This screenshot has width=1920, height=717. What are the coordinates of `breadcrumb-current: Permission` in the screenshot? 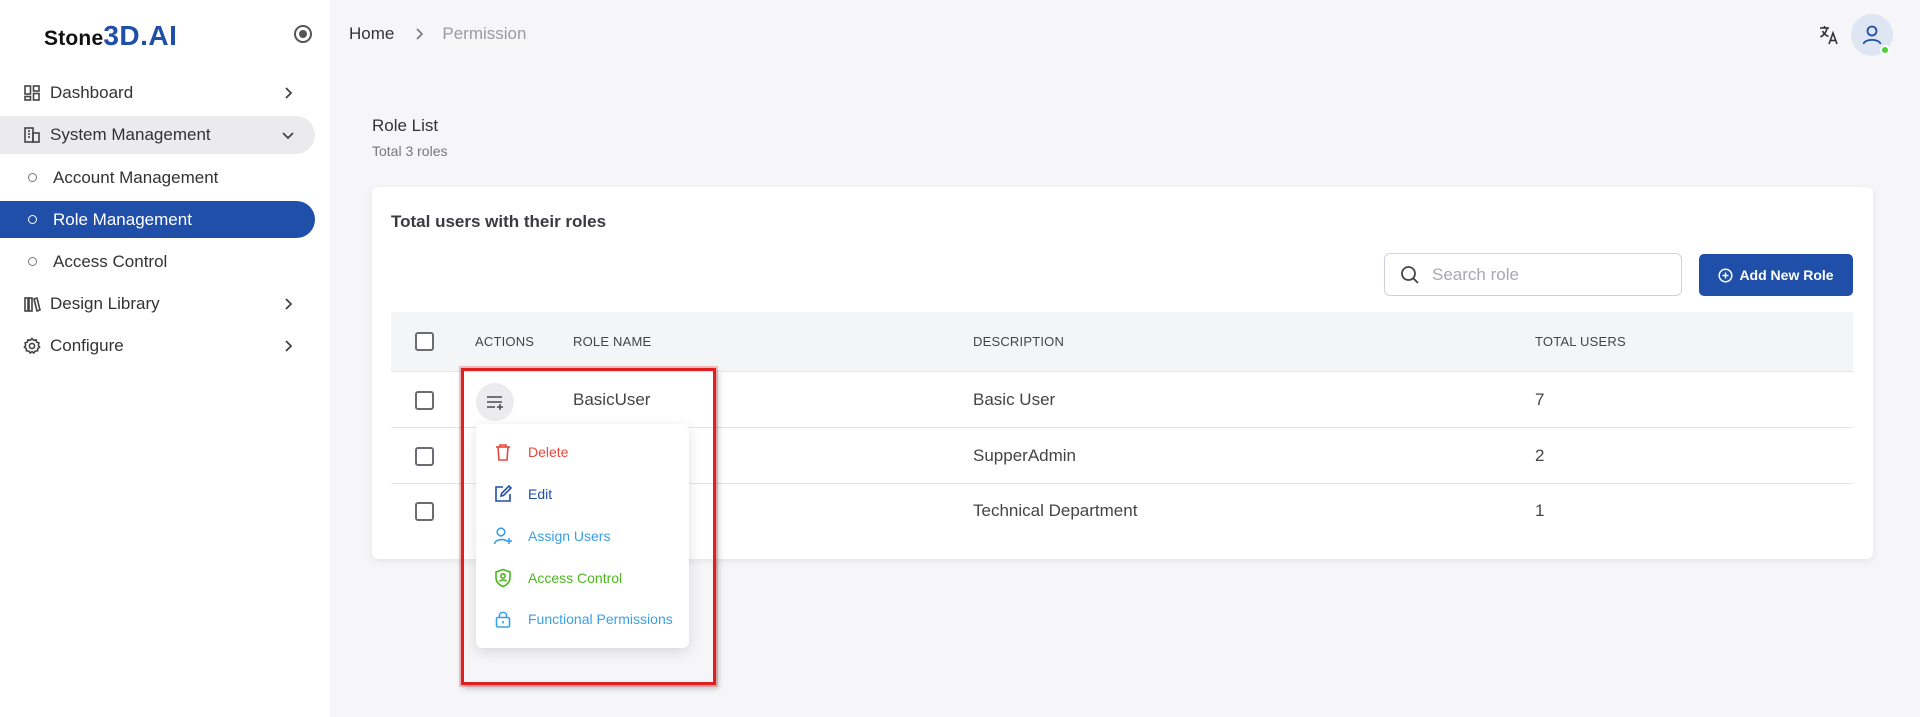 It's located at (484, 33).